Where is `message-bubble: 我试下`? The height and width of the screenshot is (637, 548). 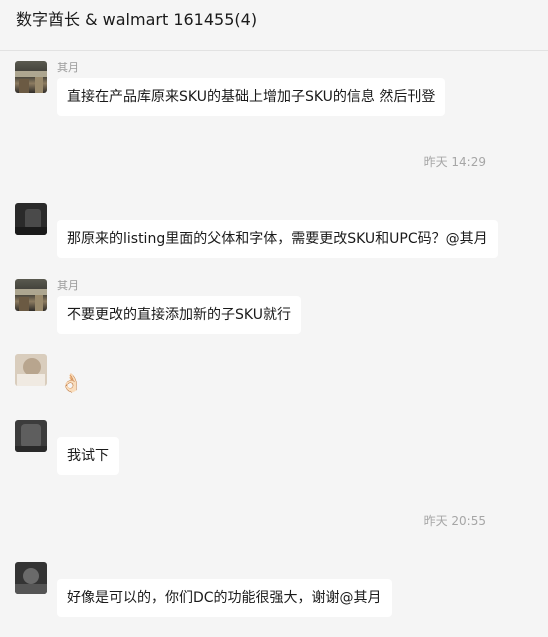
message-bubble: 我试下 is located at coordinates (88, 456).